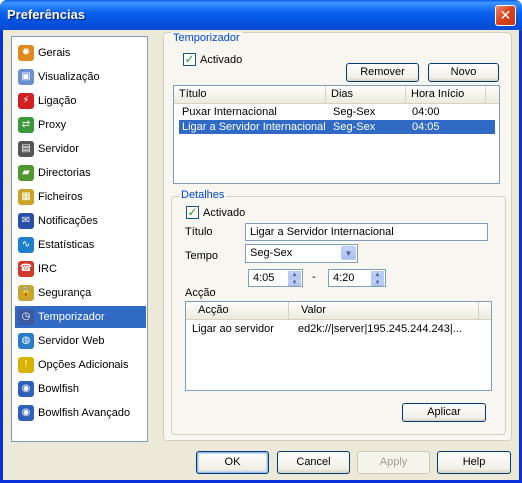  What do you see at coordinates (65, 293) in the screenshot?
I see `sidebar-item-label: Segurança` at bounding box center [65, 293].